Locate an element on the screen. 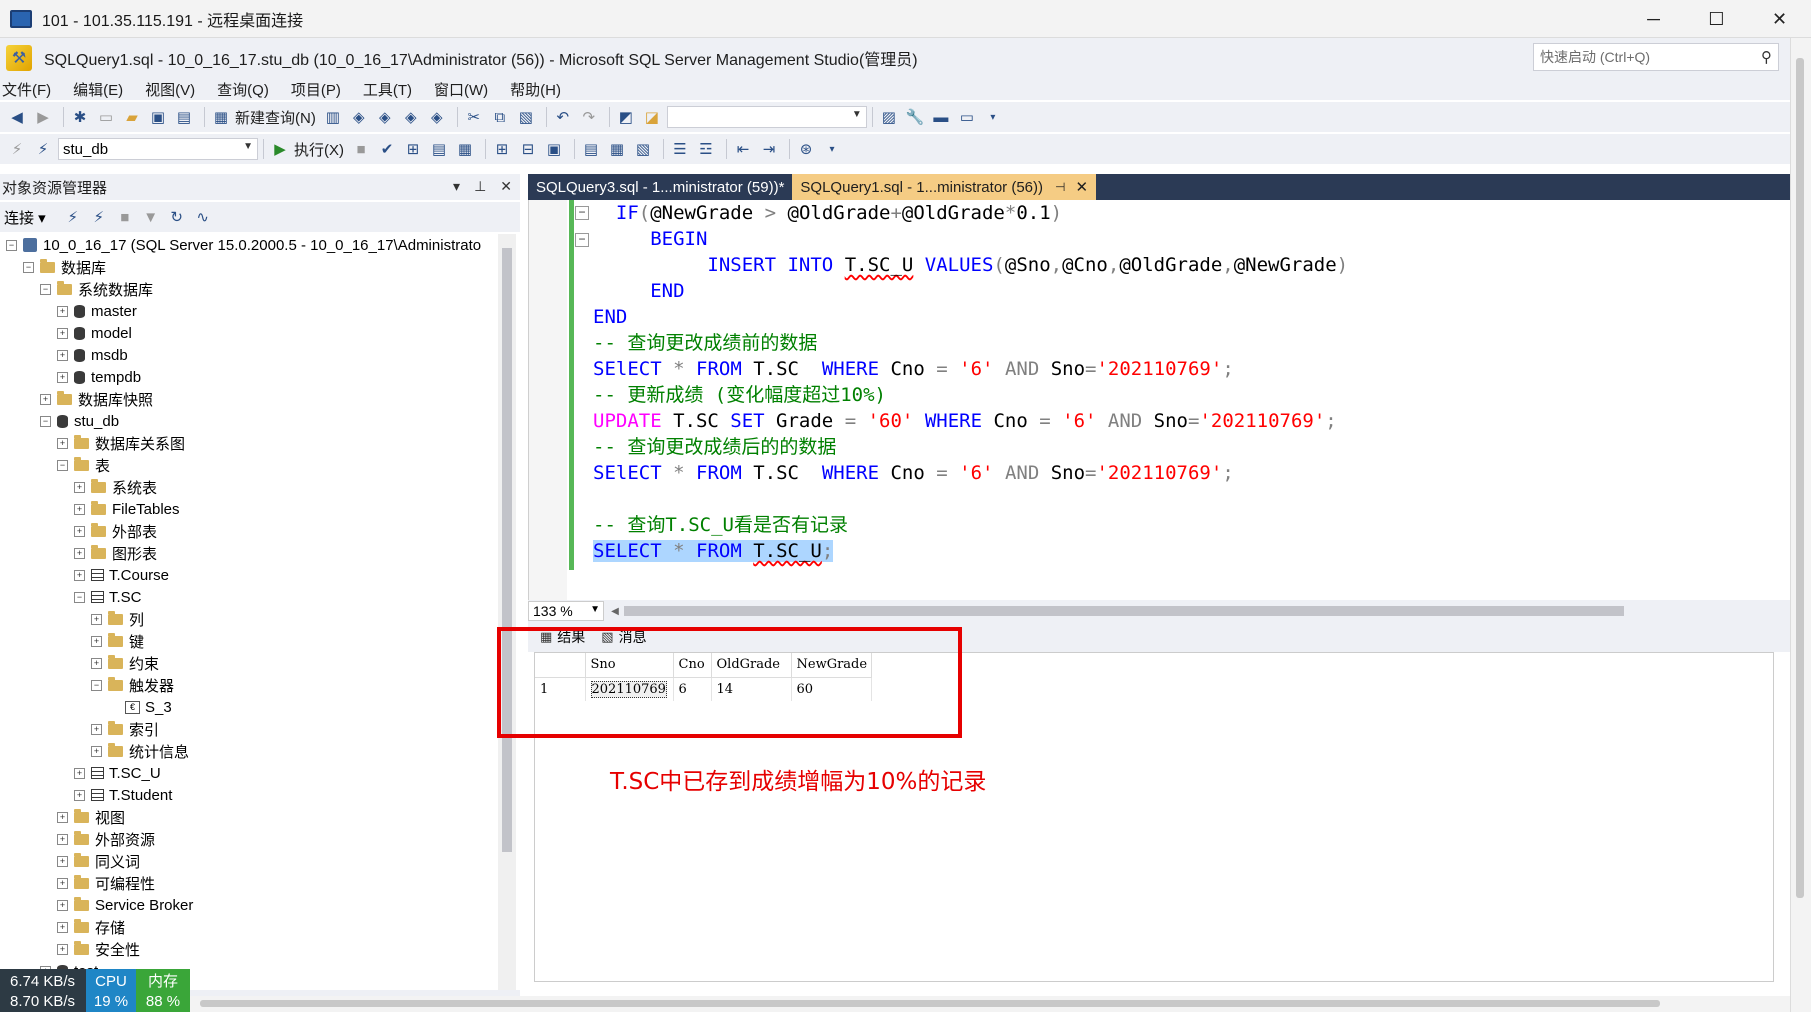  new-project-icon: ✱ is located at coordinates (80, 117).